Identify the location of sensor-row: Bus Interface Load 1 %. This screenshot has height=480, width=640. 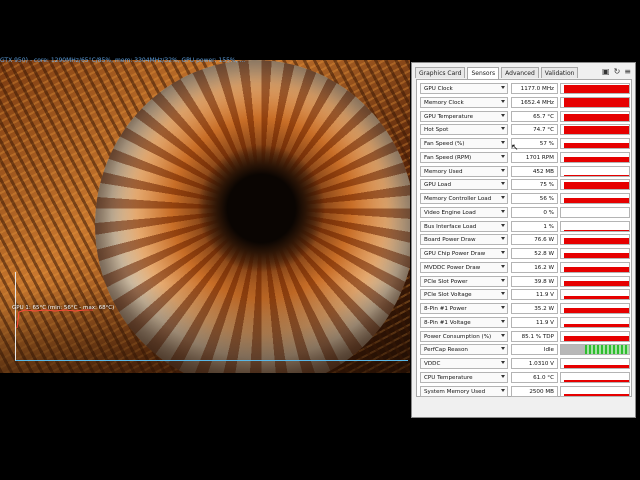
(525, 226).